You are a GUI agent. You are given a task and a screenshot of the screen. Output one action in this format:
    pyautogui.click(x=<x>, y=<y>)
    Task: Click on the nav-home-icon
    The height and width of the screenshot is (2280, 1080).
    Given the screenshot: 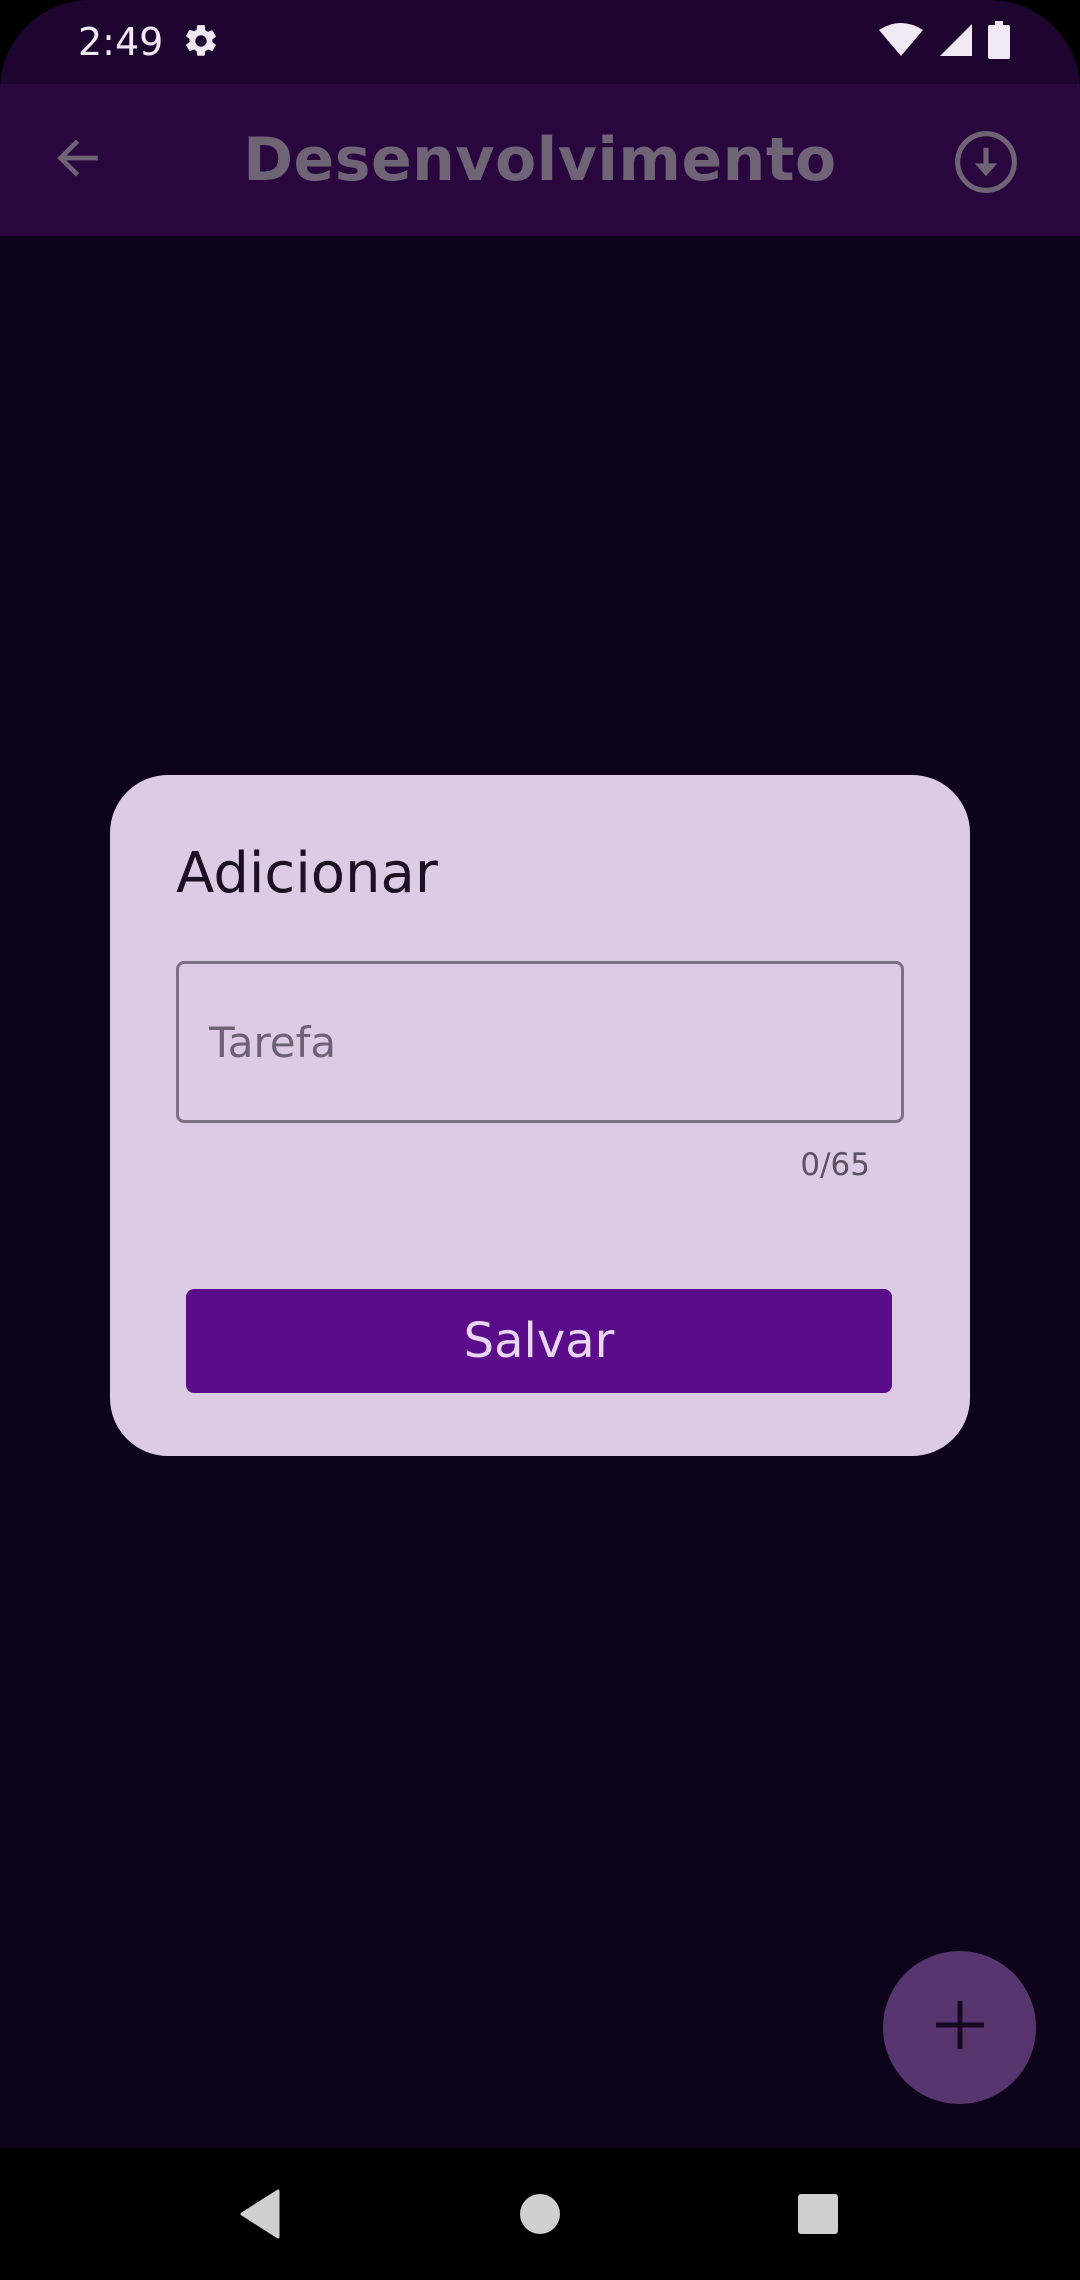 What is the action you would take?
    pyautogui.click(x=540, y=2216)
    